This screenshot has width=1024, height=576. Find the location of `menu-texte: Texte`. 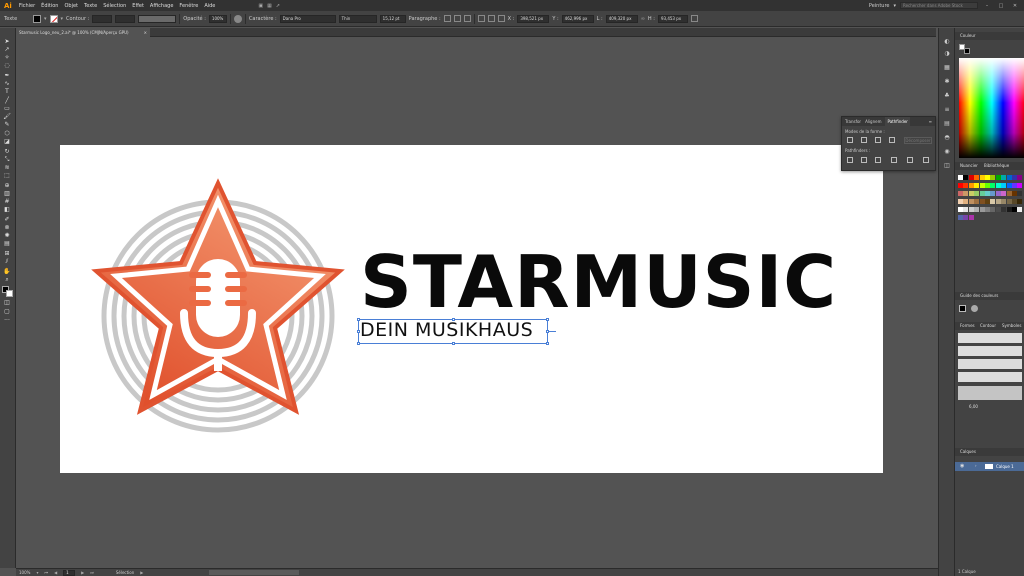

menu-texte: Texte is located at coordinates (90, 6).